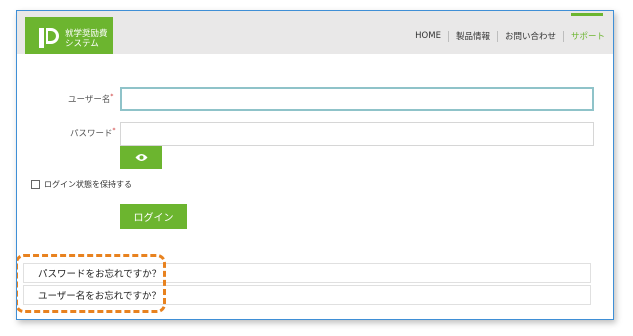  I want to click on password-input, so click(357, 134).